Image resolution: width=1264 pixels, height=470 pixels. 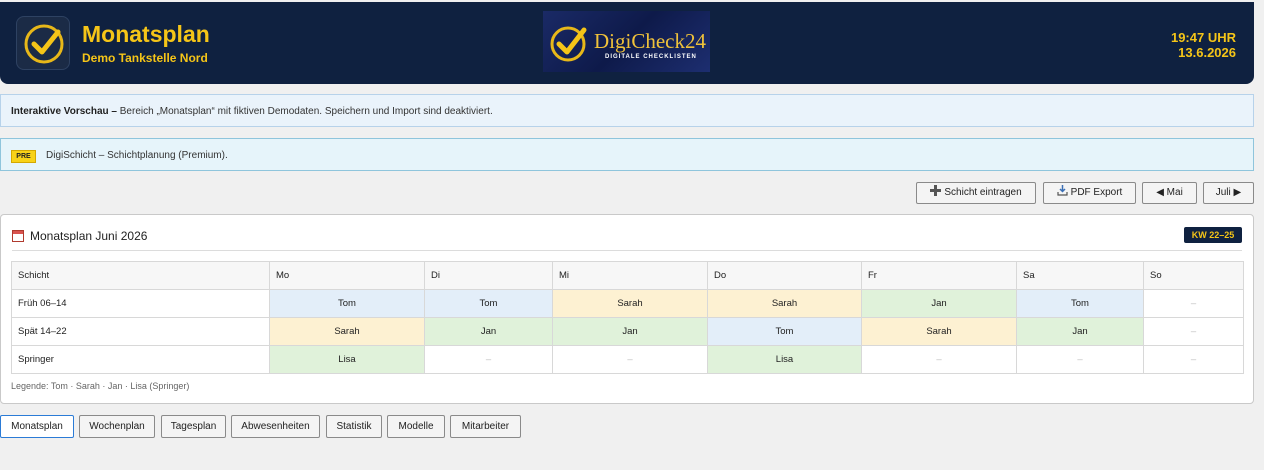 I want to click on column-header: Sa, so click(x=1080, y=275).